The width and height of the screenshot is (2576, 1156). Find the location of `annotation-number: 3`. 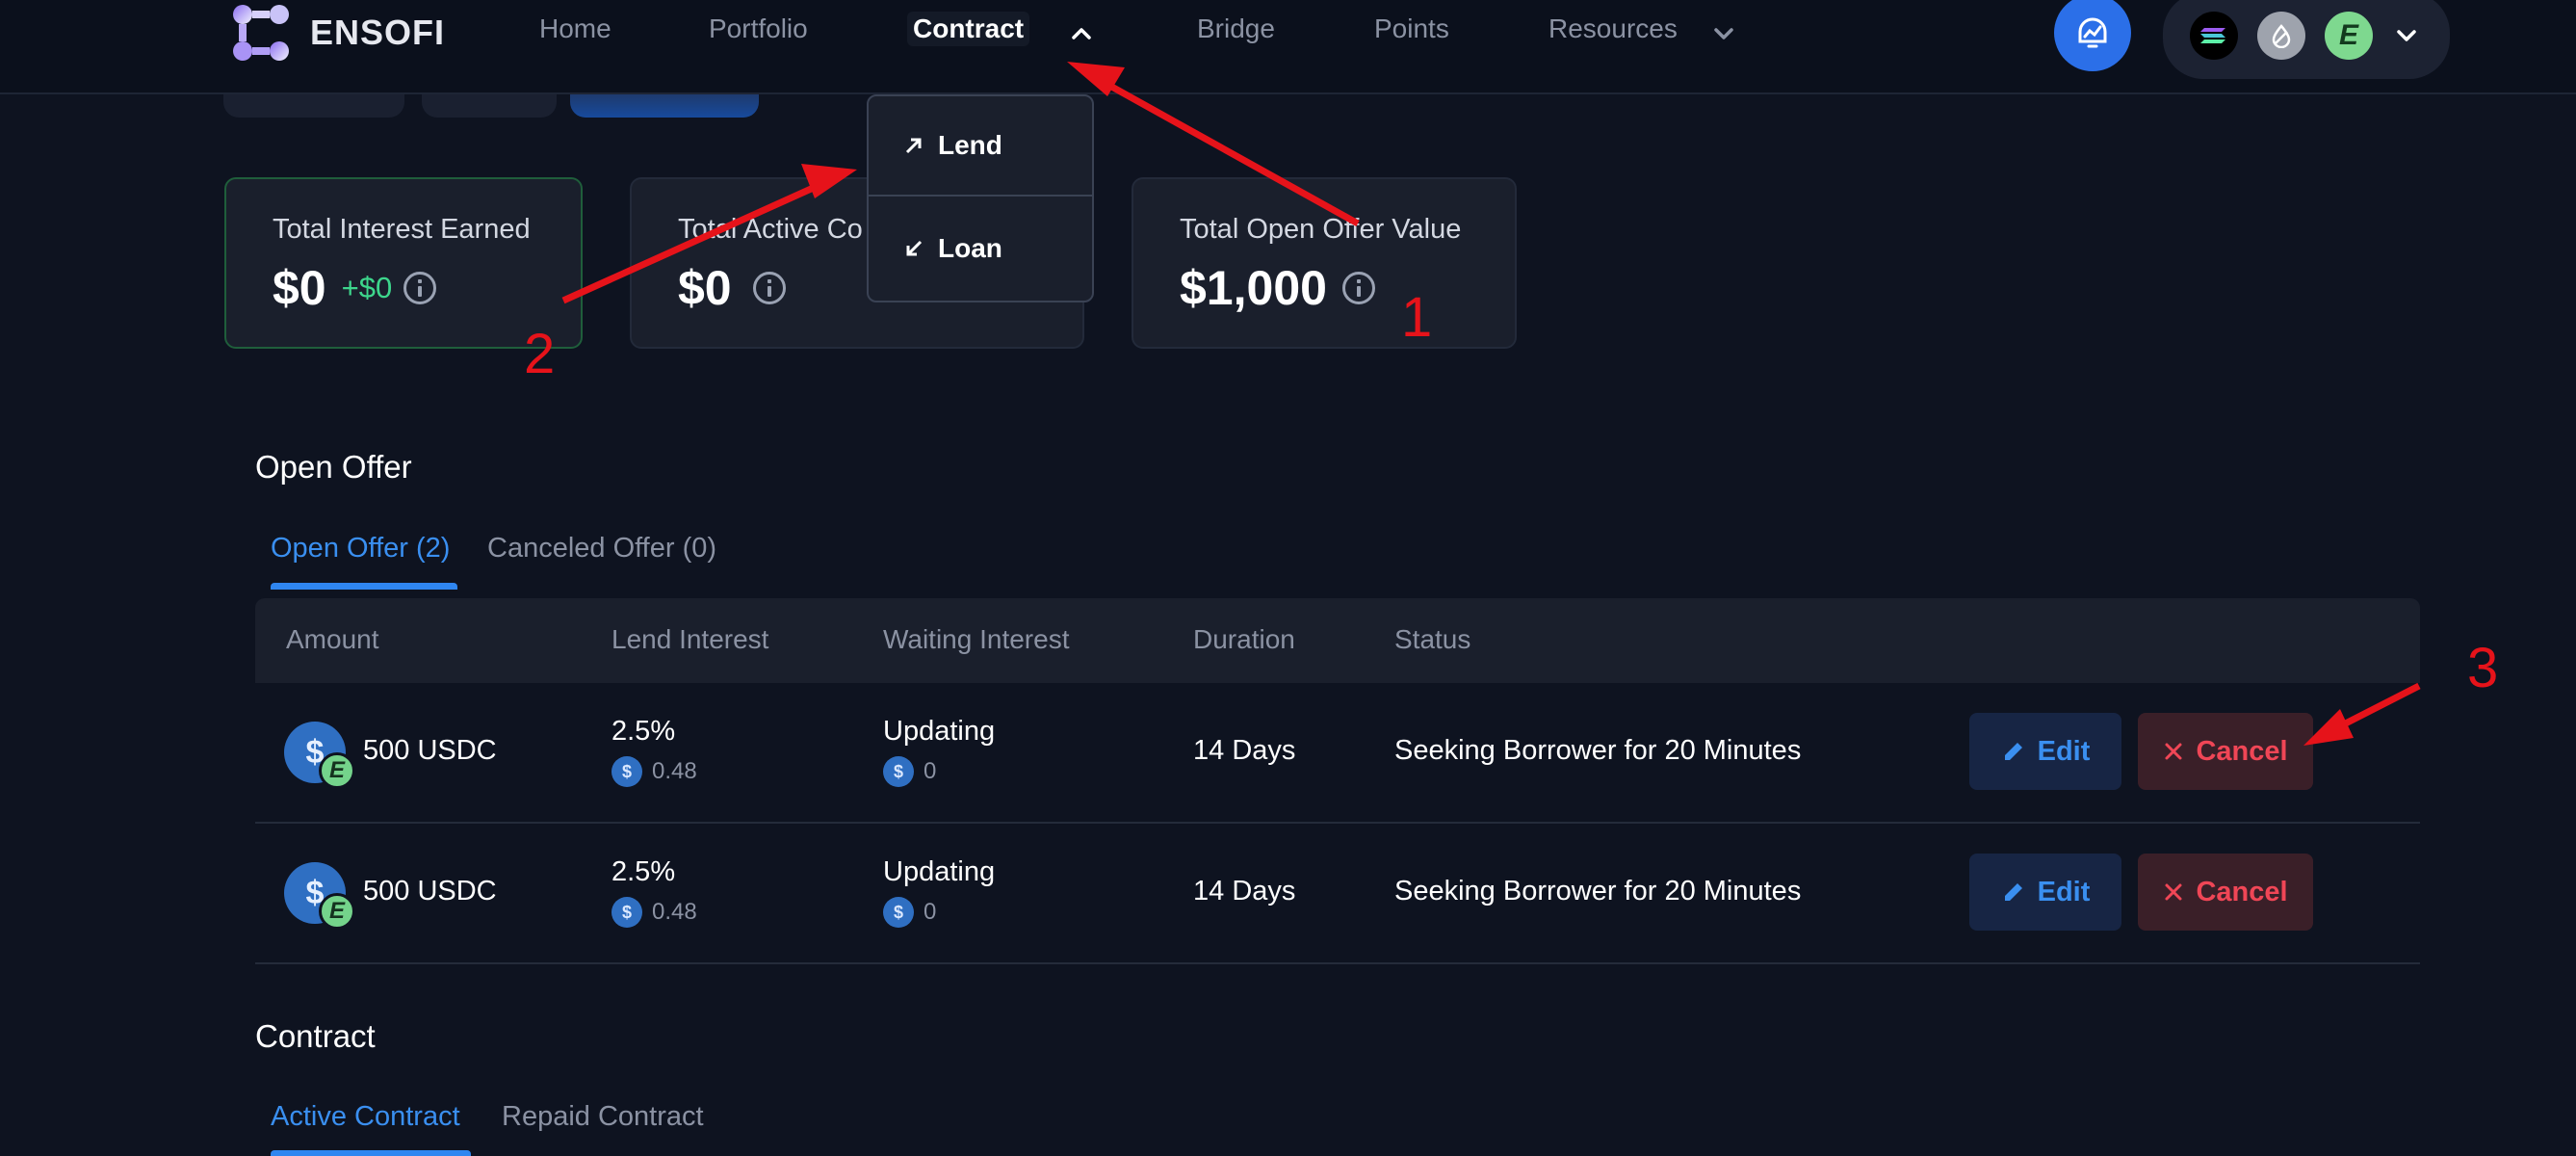

annotation-number: 3 is located at coordinates (2483, 668).